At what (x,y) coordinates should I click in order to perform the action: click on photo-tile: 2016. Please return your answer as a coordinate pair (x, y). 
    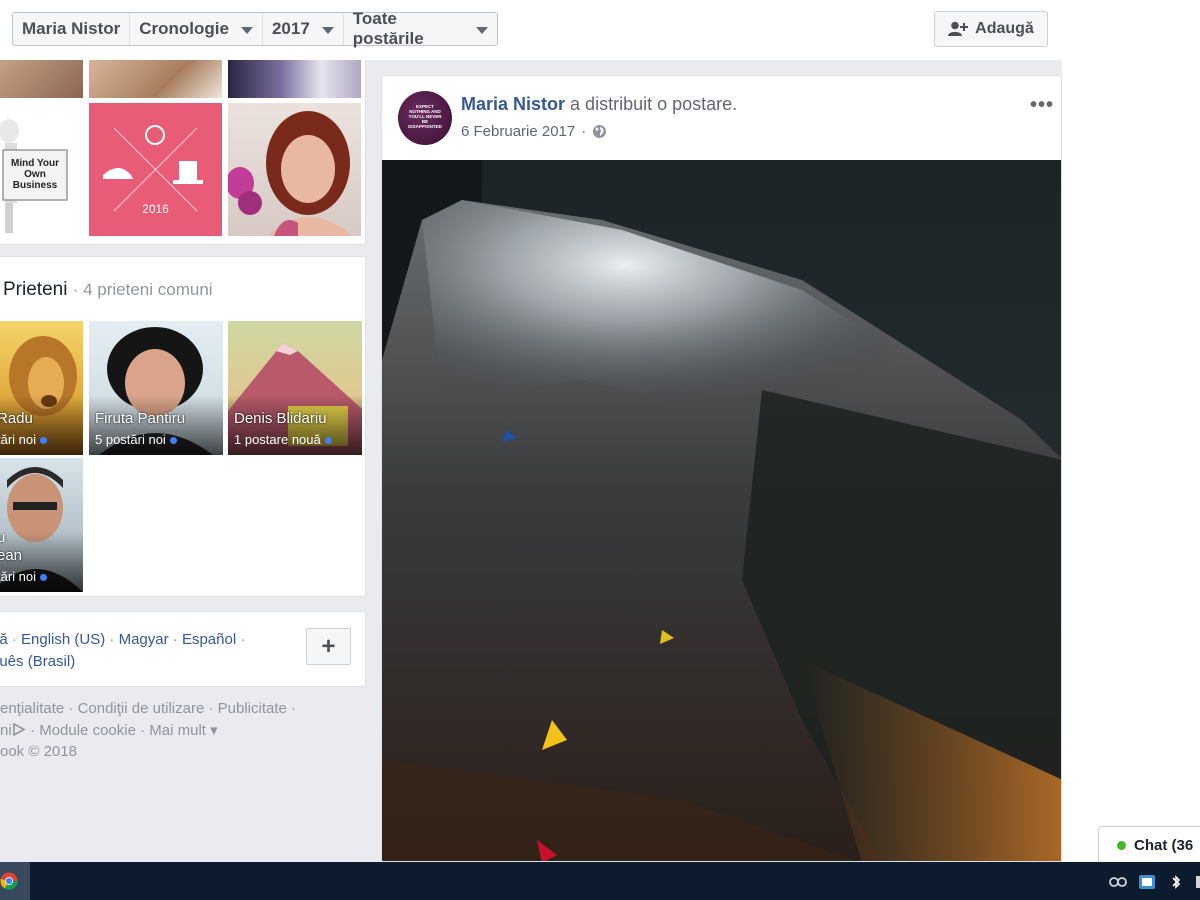
    Looking at the image, I should click on (155, 169).